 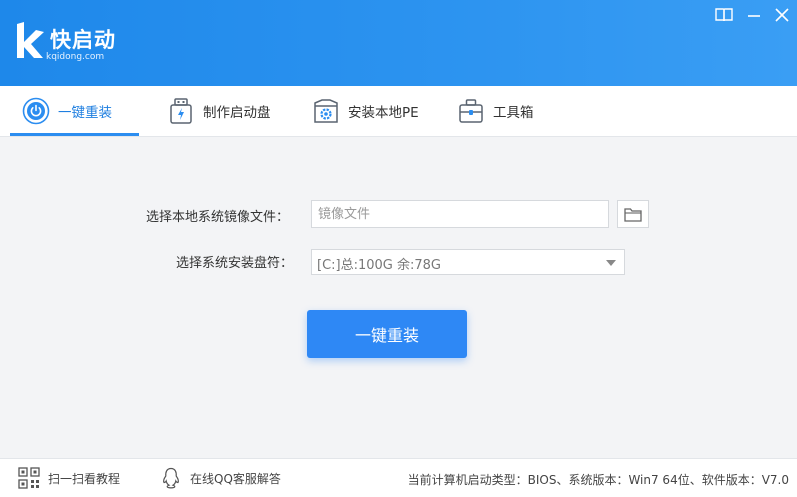 I want to click on qq-support-link: 在线QQ客服解答, so click(x=220, y=478).